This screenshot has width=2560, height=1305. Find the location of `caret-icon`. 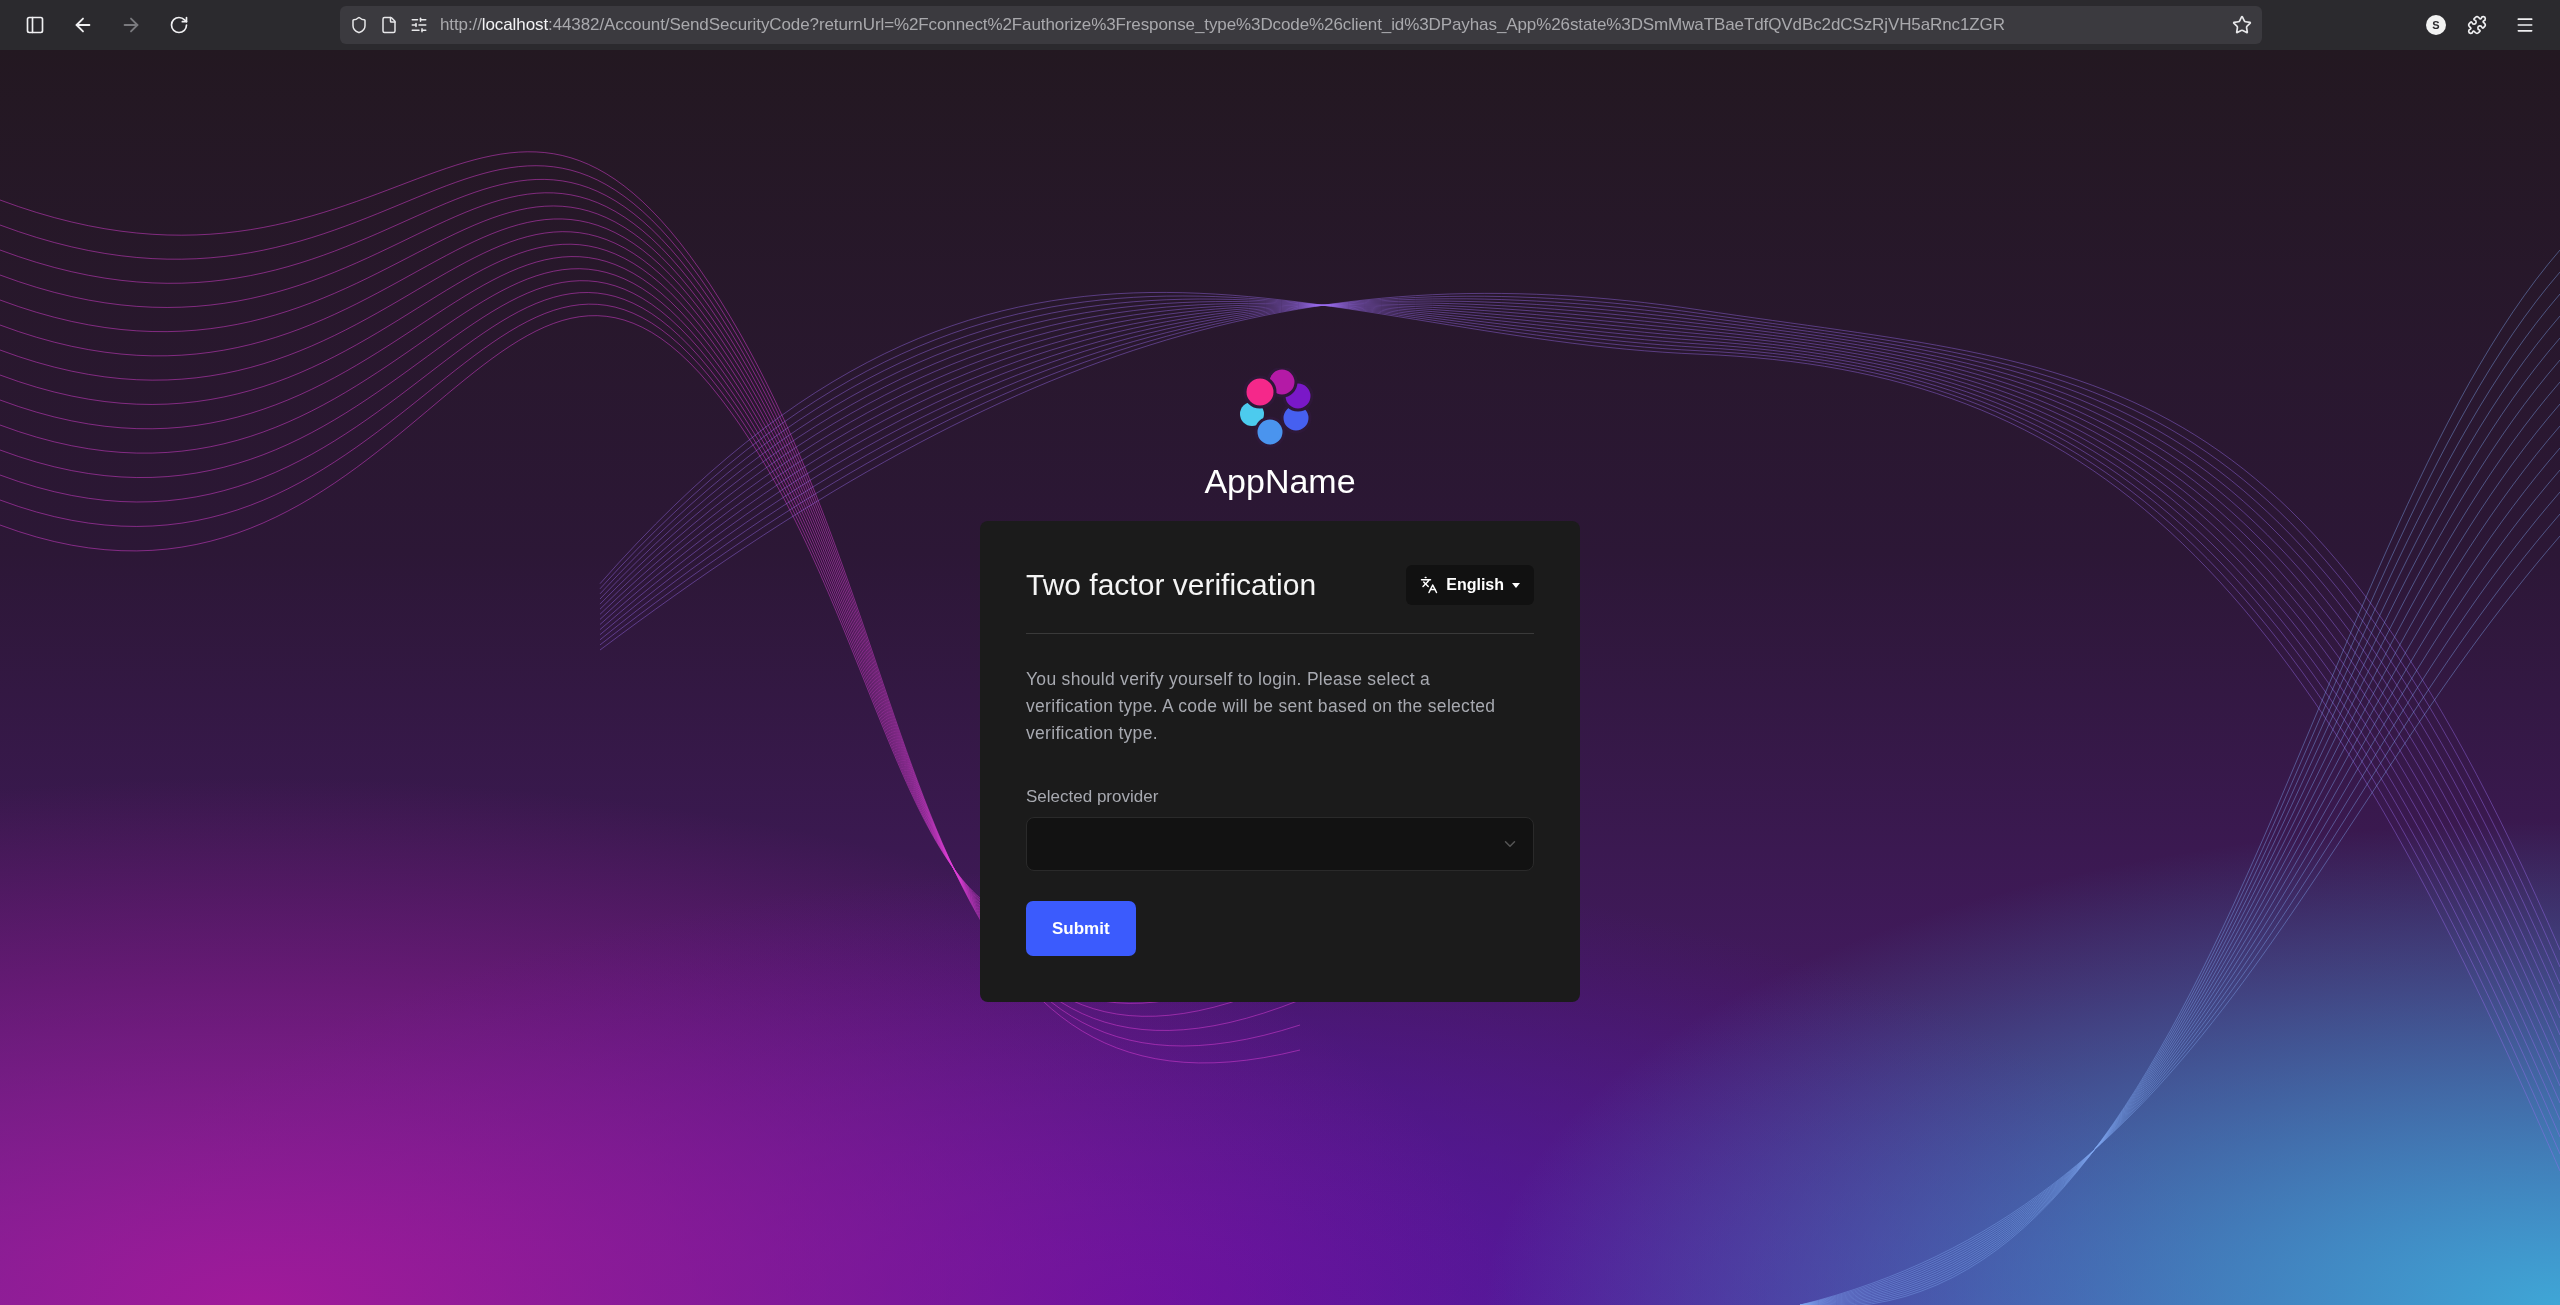

caret-icon is located at coordinates (1516, 585).